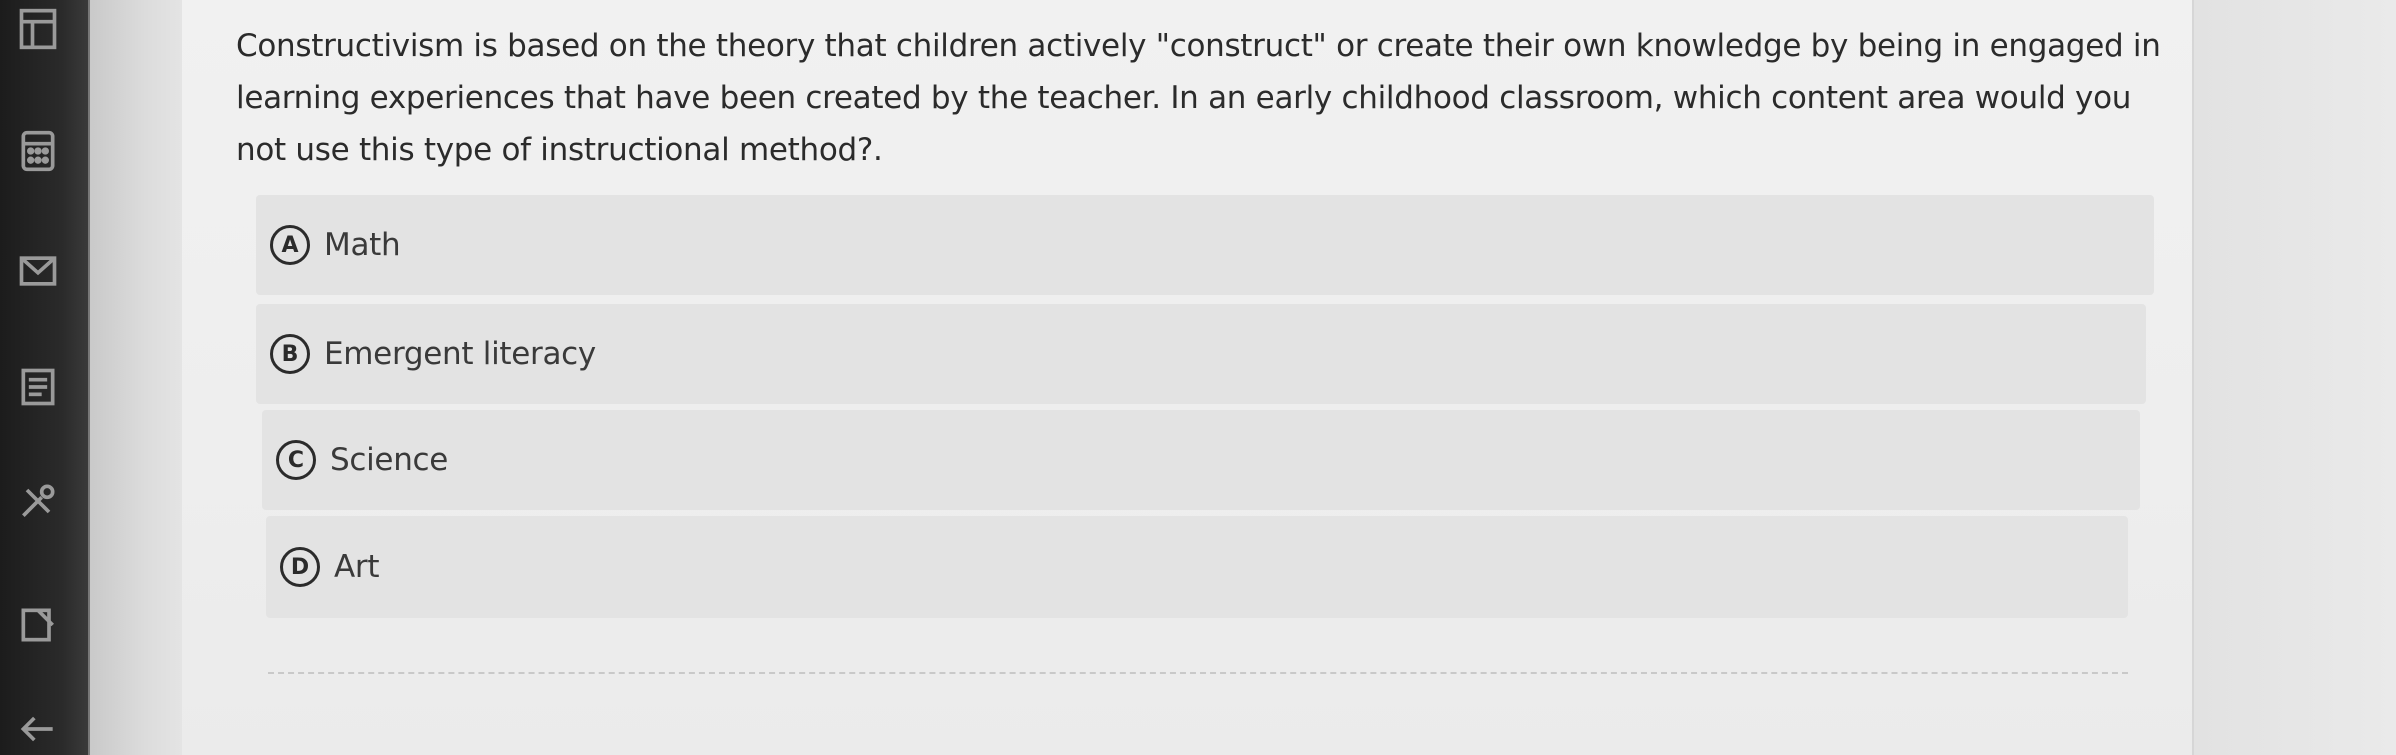 Image resolution: width=2396 pixels, height=755 pixels. Describe the element at coordinates (357, 567) in the screenshot. I see `option-d-label: Art` at that location.